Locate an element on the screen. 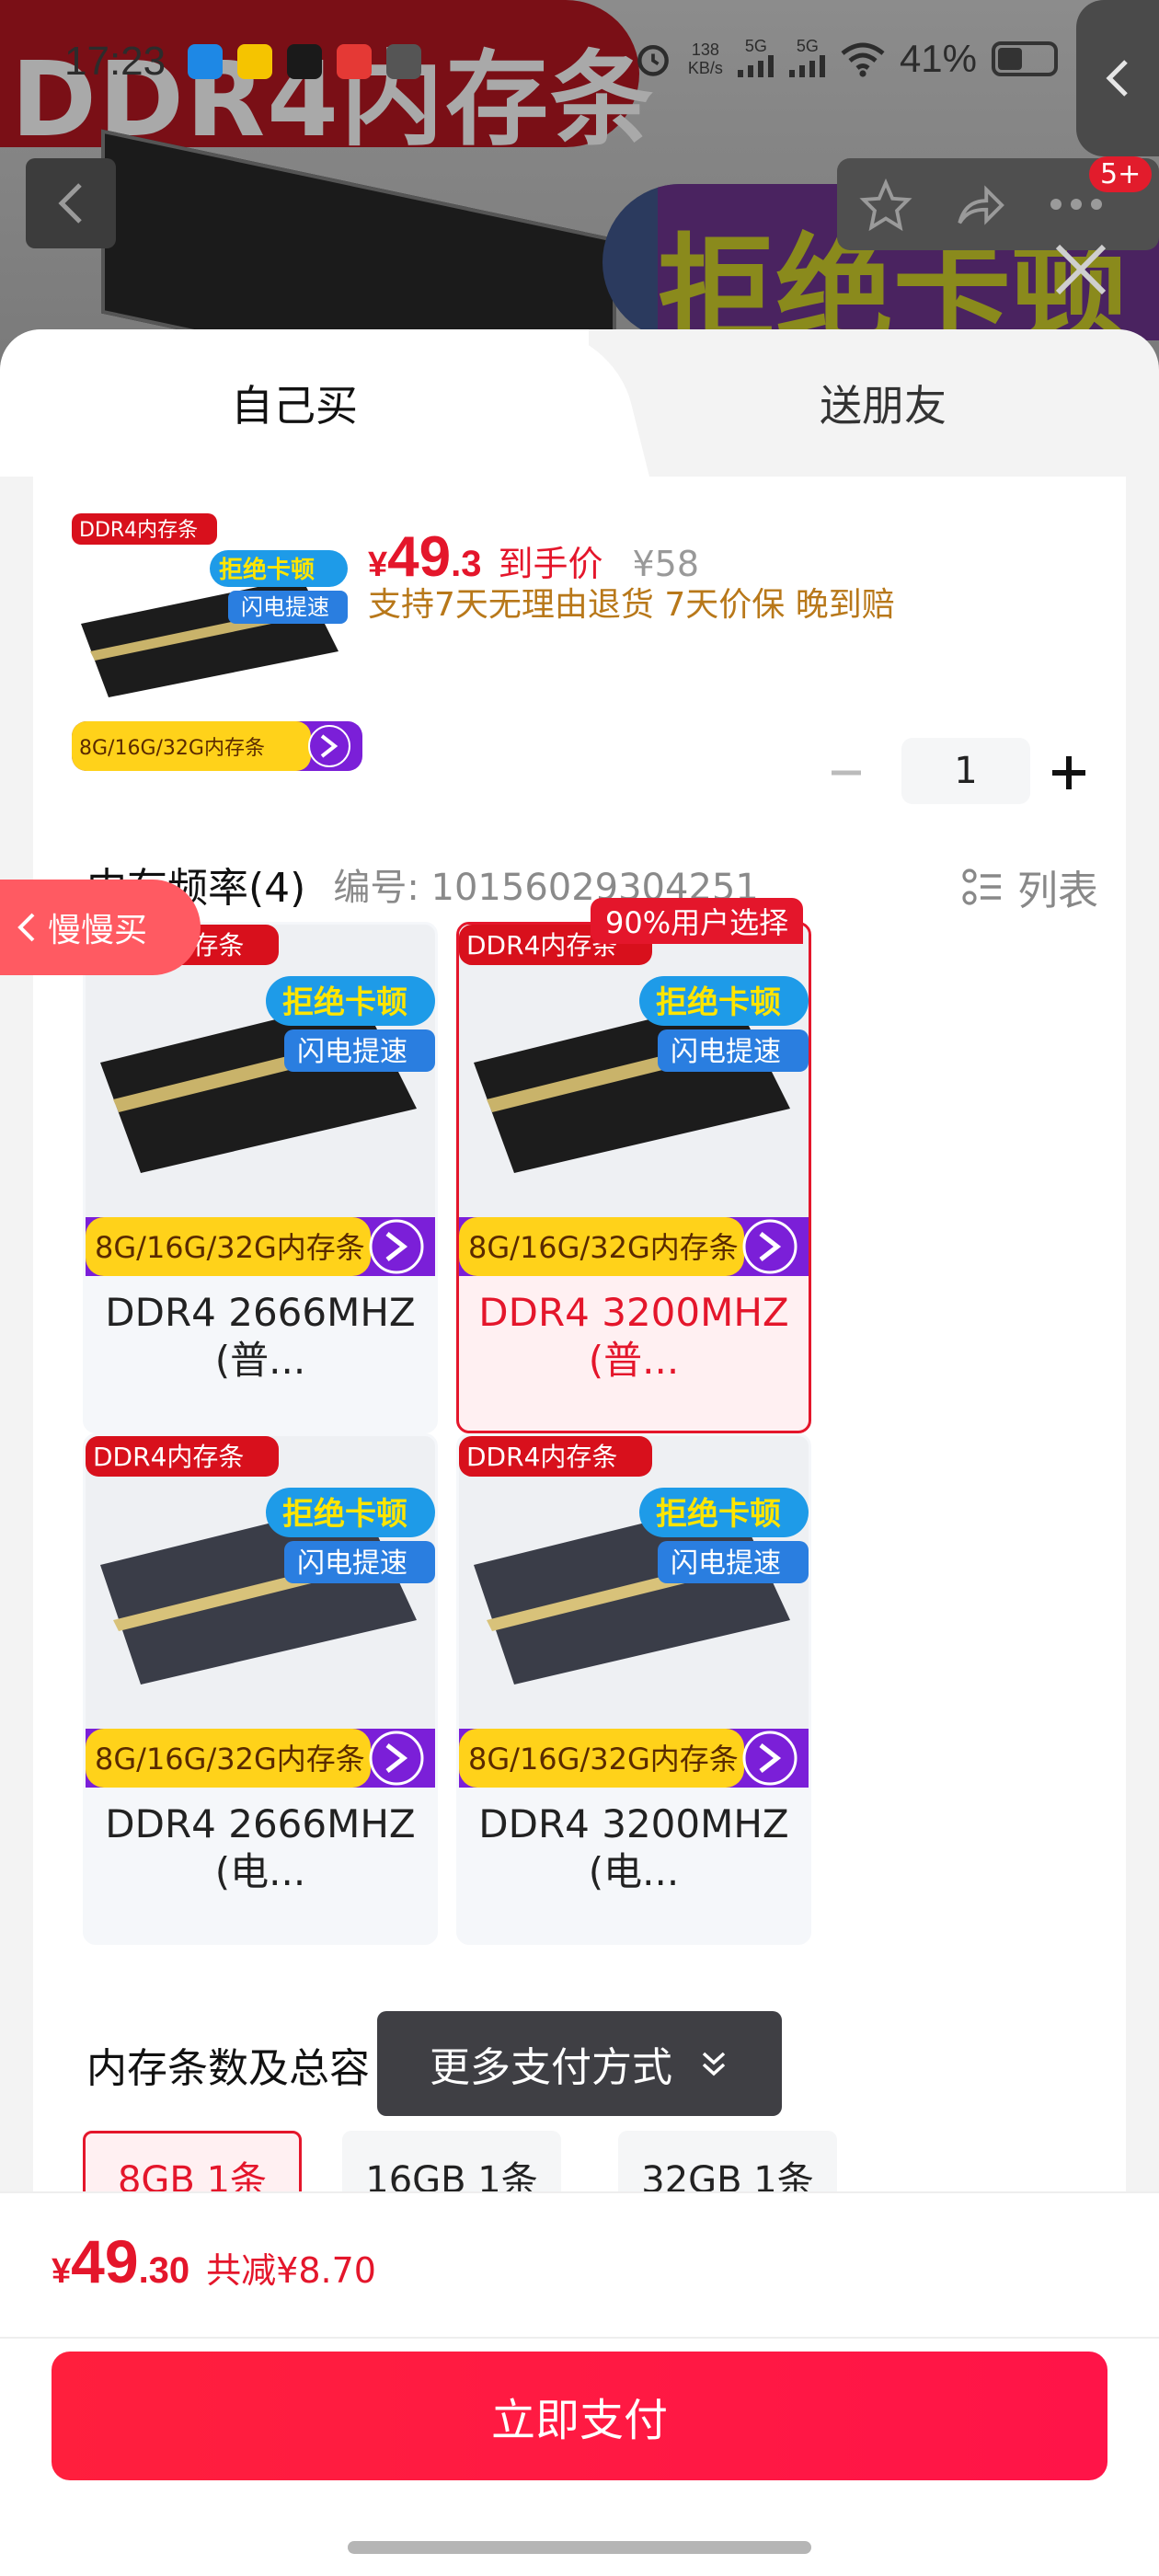 This screenshot has width=1159, height=2576. back-button is located at coordinates (71, 203).